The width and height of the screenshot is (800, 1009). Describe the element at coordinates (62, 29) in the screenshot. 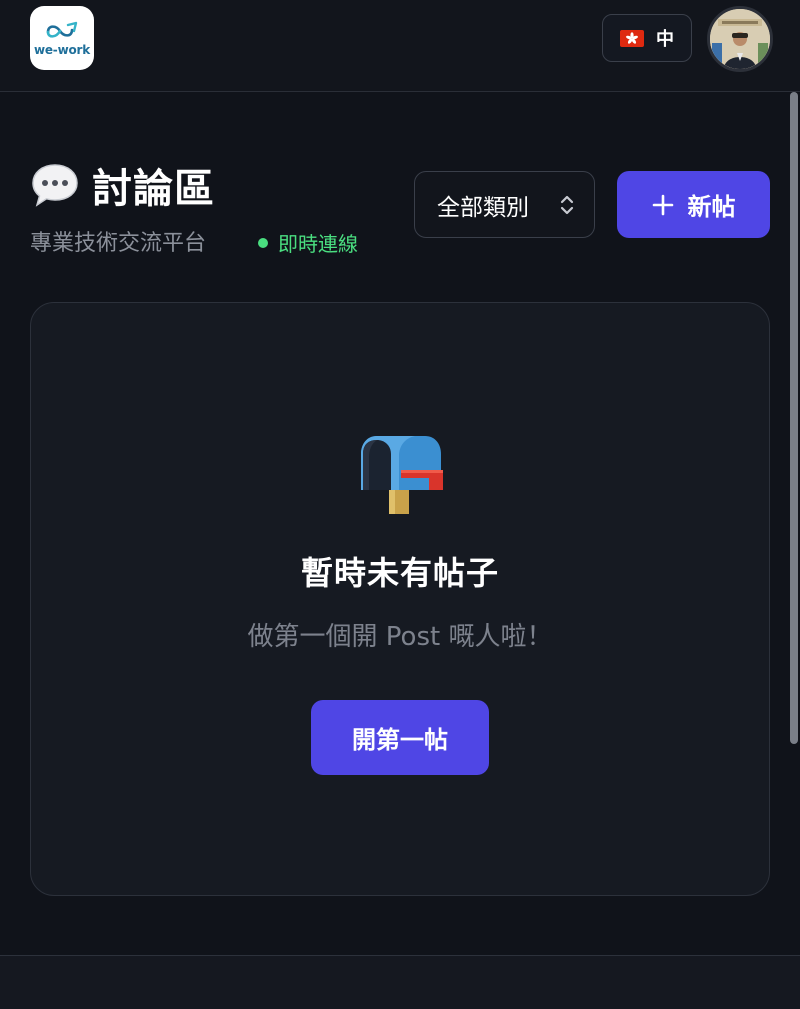

I see `infinity-arrow-icon` at that location.